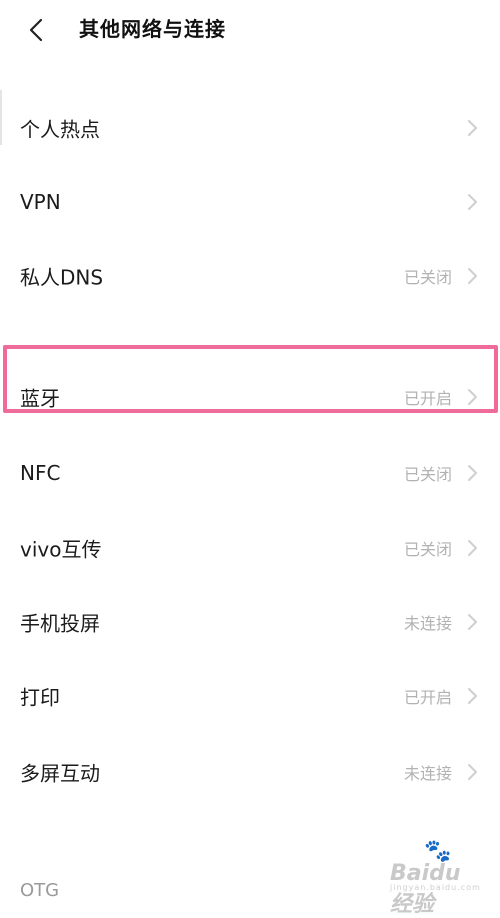  I want to click on list-item-hotspot: 个人热点, so click(250, 128).